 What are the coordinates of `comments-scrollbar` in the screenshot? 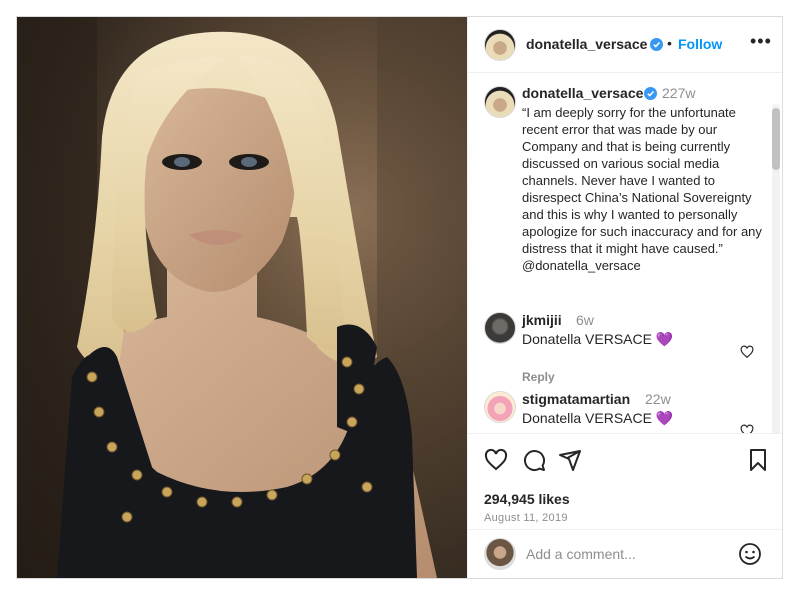 It's located at (776, 269).